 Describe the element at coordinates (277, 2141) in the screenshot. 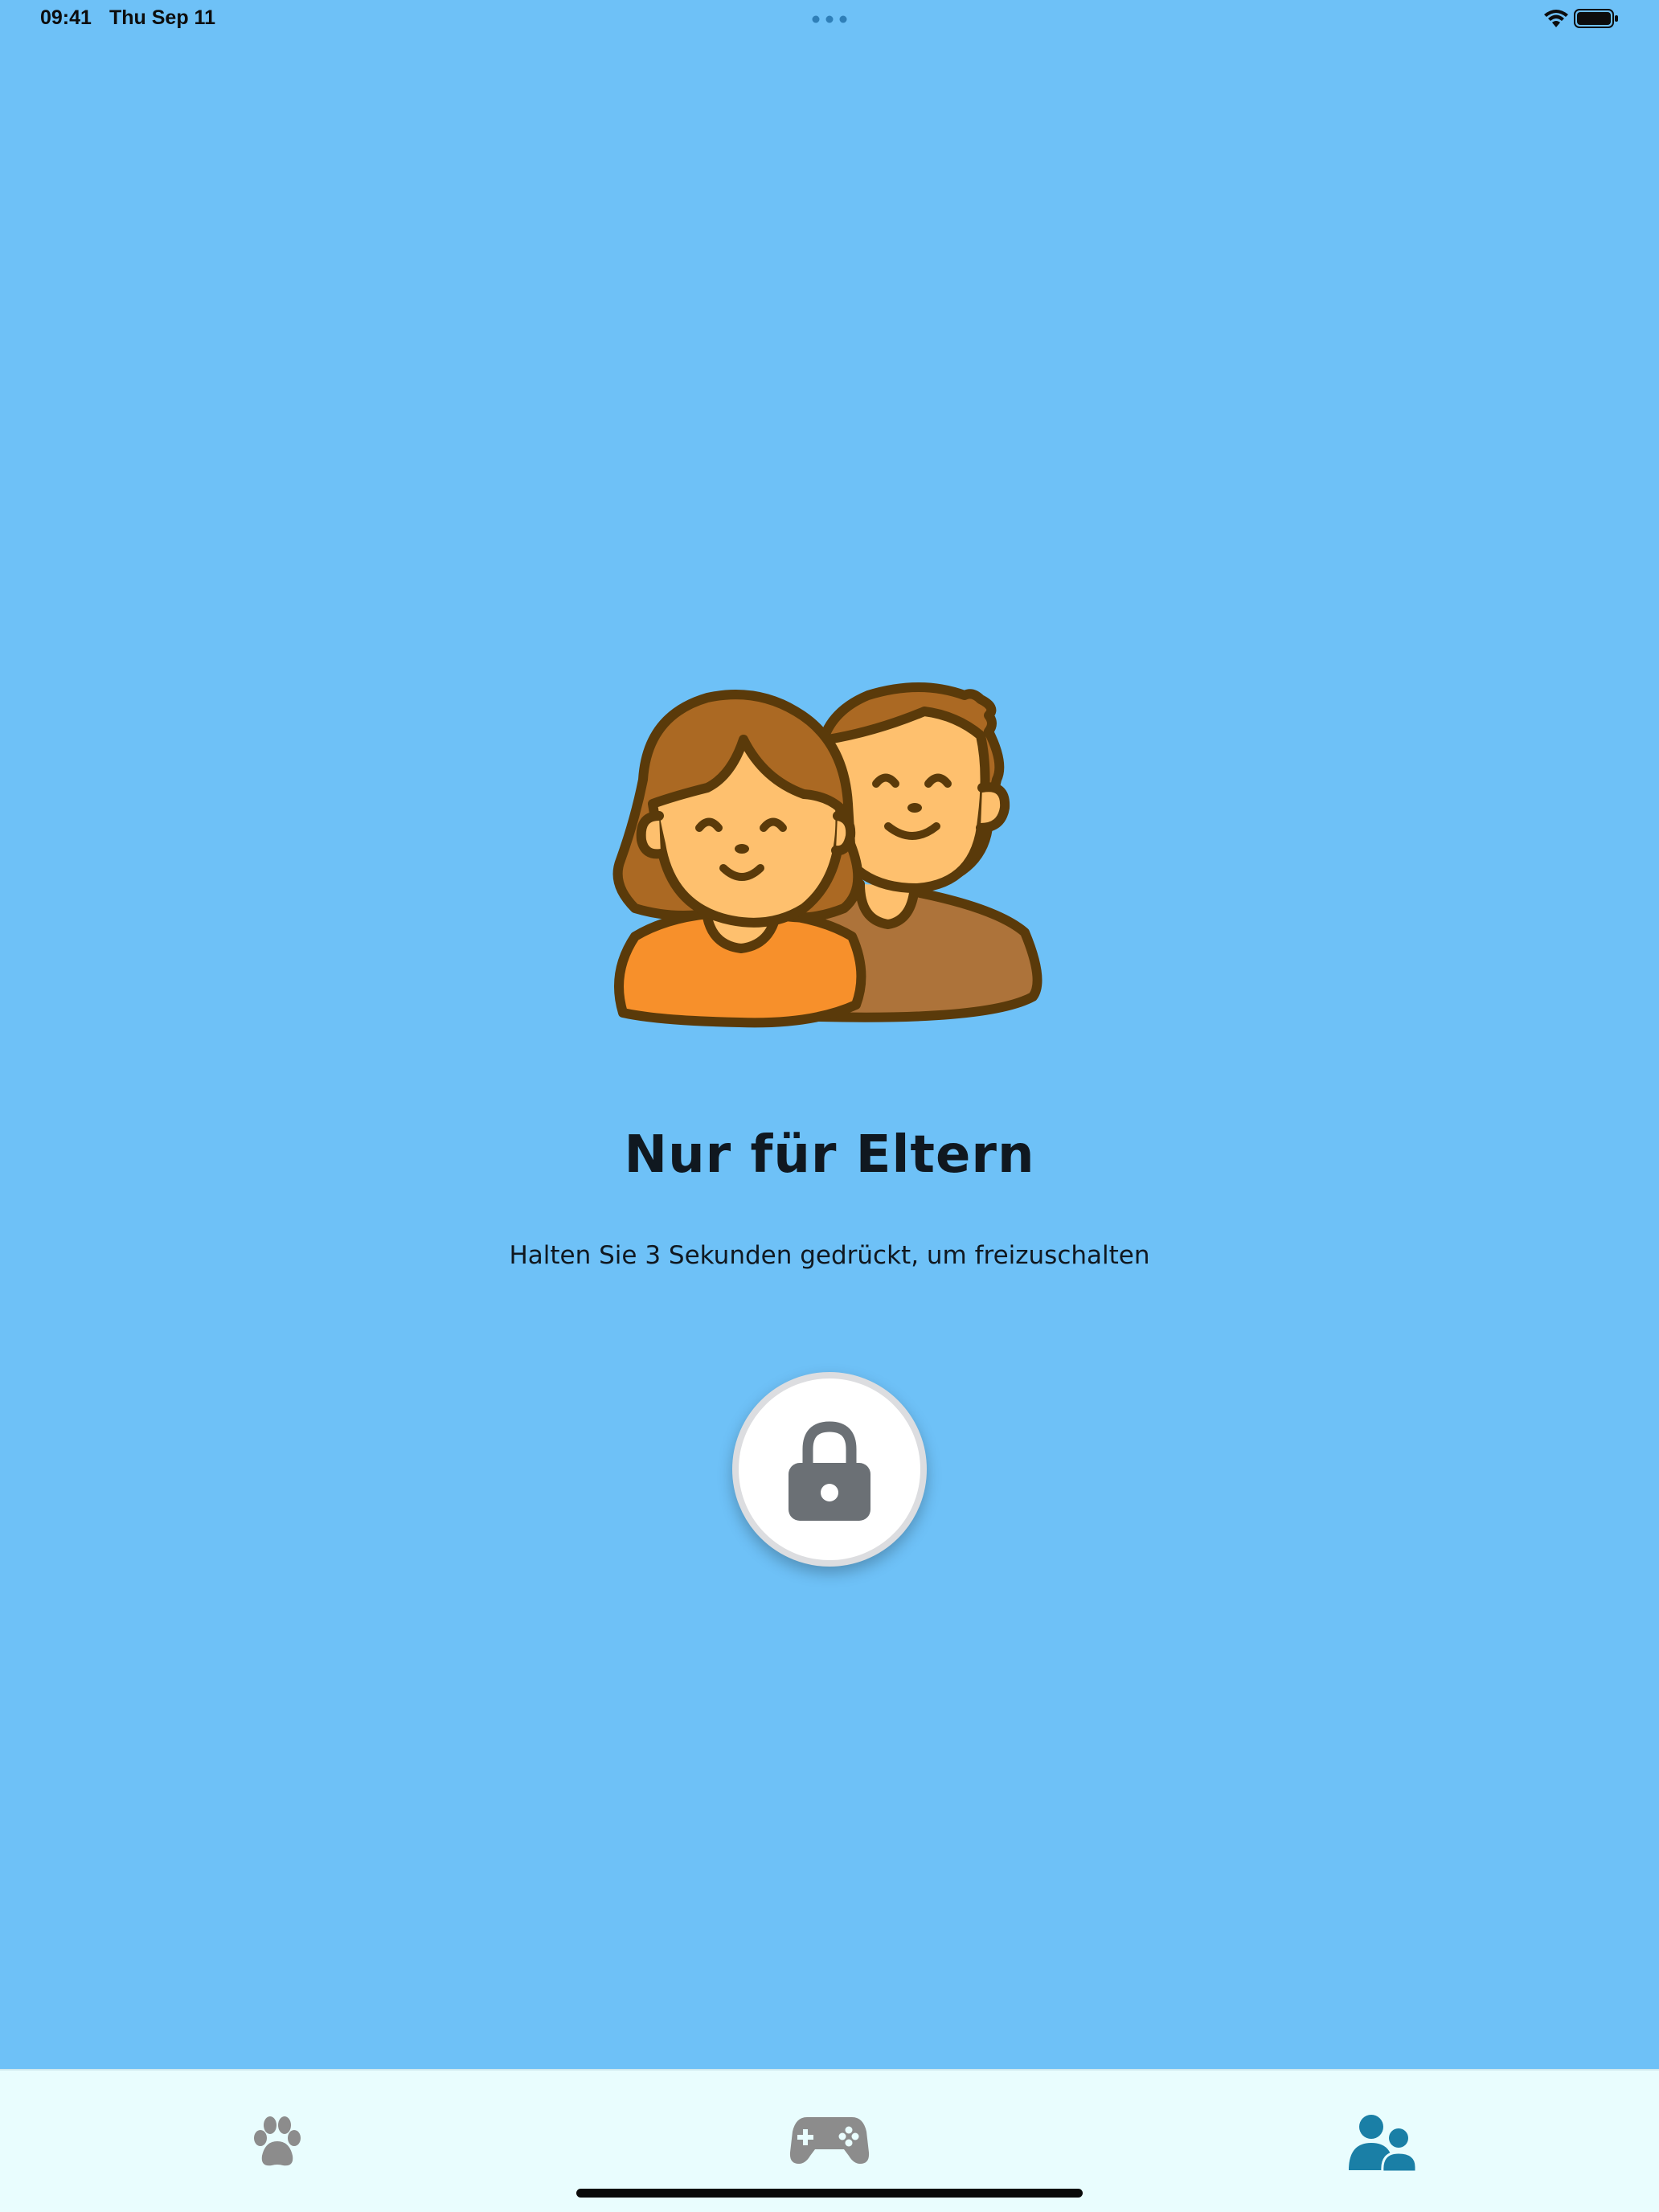

I see `paw-icon` at that location.